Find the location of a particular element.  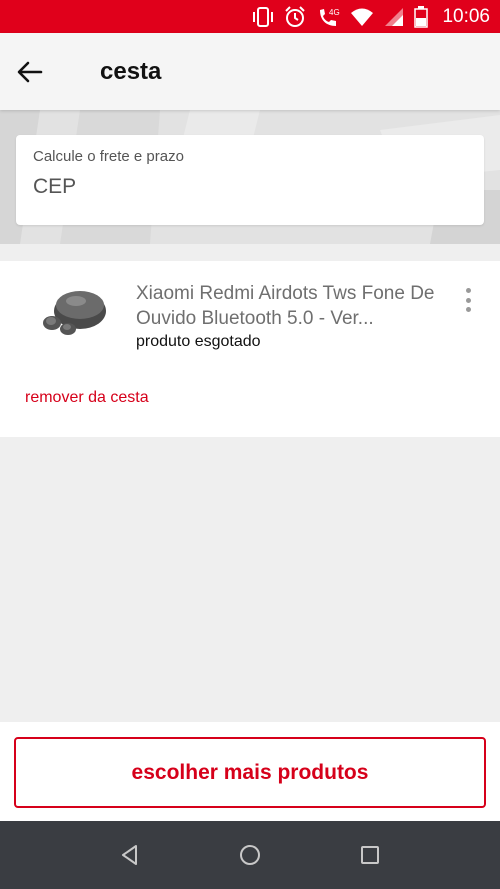

bottom-action-area: escolher mais produtos is located at coordinates (250, 771).